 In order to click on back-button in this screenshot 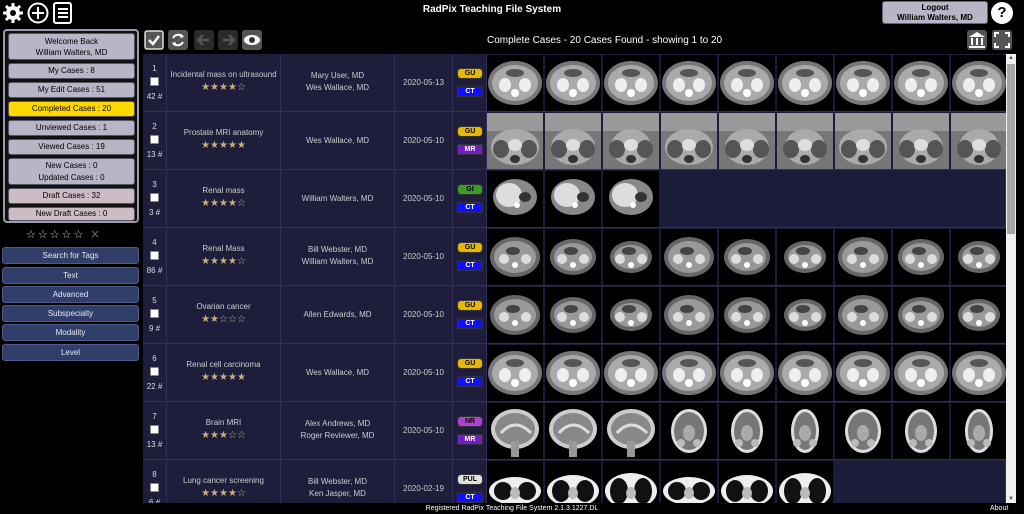, I will do `click(204, 40)`.